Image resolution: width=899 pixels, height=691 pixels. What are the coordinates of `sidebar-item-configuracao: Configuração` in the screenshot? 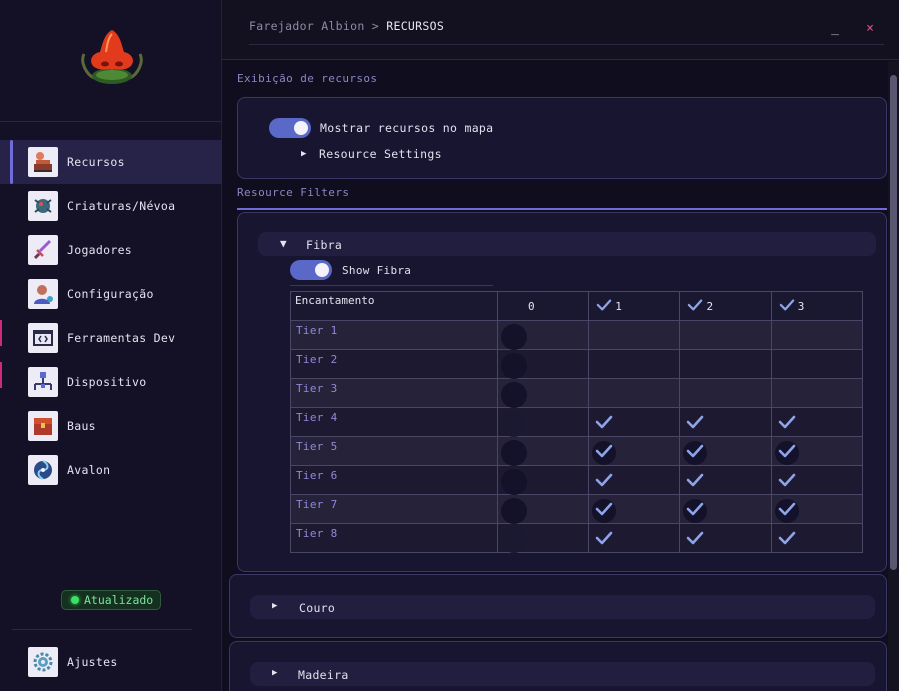 It's located at (111, 294).